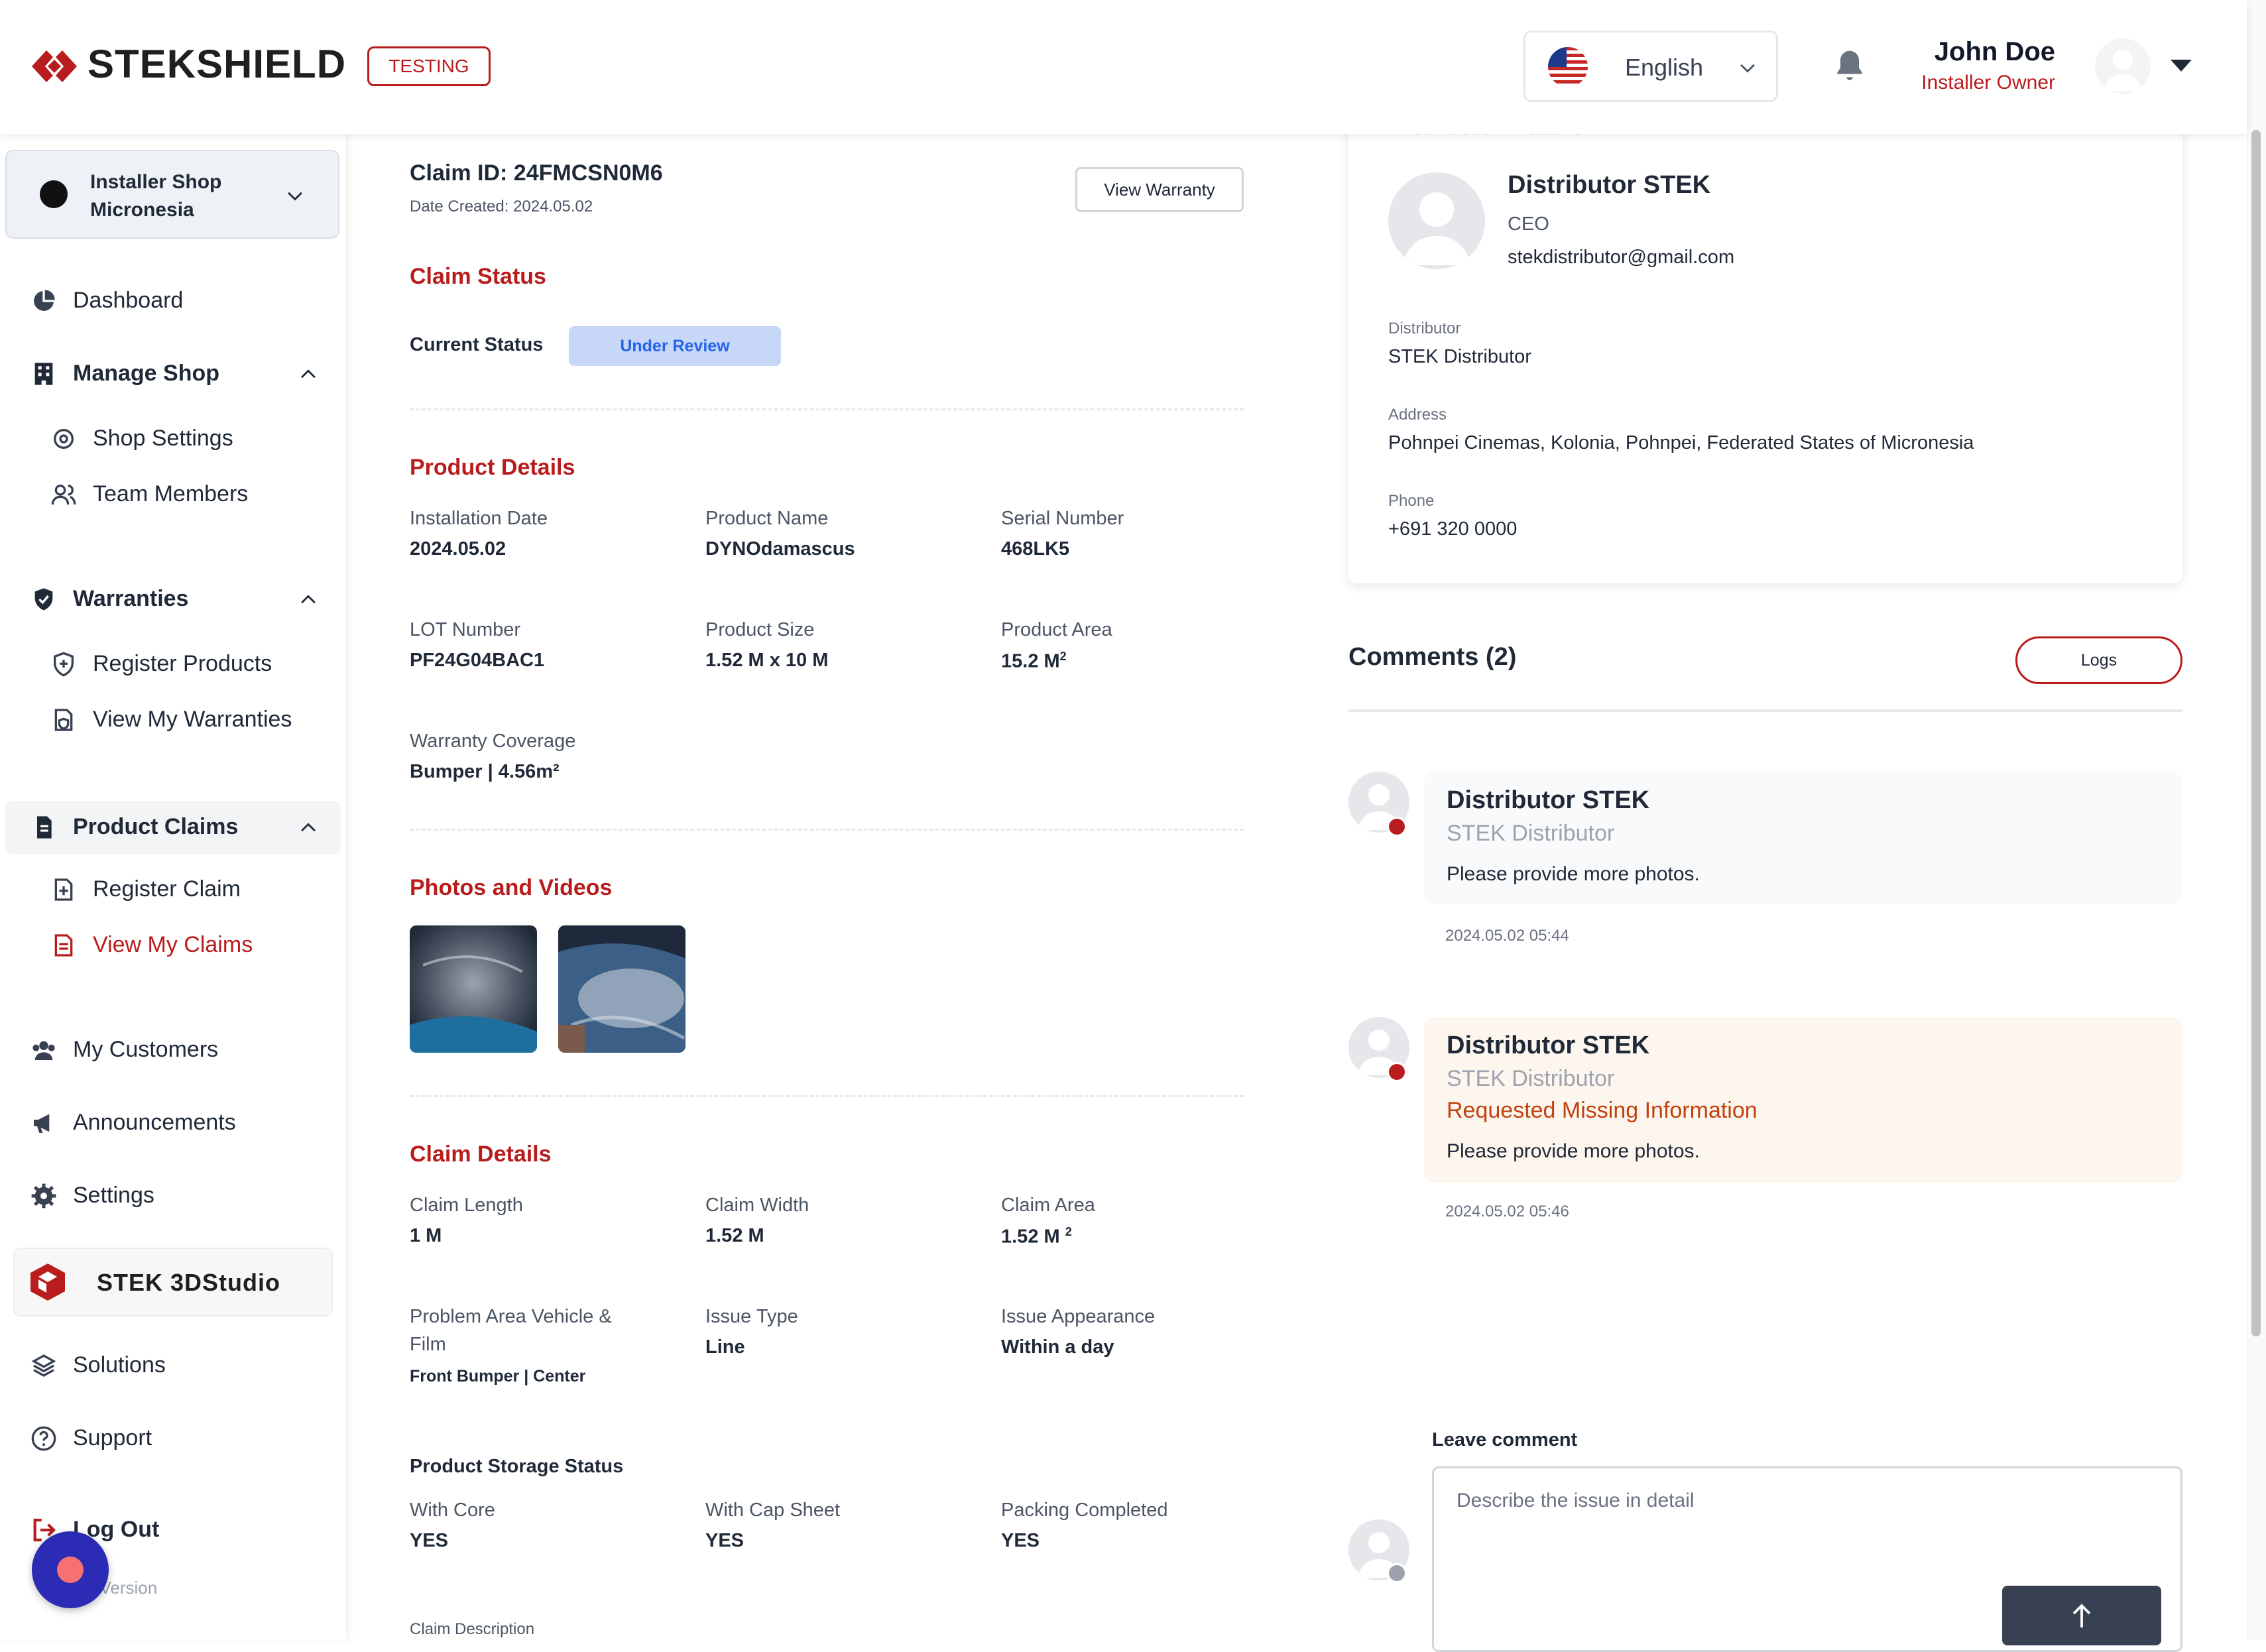 This screenshot has height=1652, width=2266. What do you see at coordinates (2098, 660) in the screenshot?
I see `logs-button: Logs` at bounding box center [2098, 660].